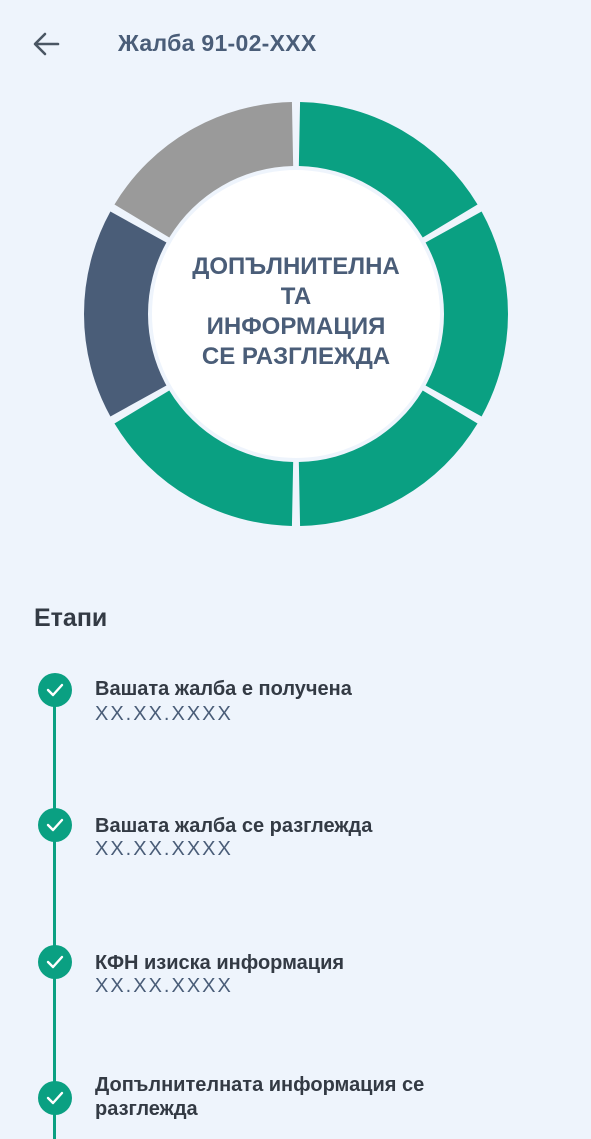 The height and width of the screenshot is (1139, 591). I want to click on arrow-left-icon, so click(46, 44).